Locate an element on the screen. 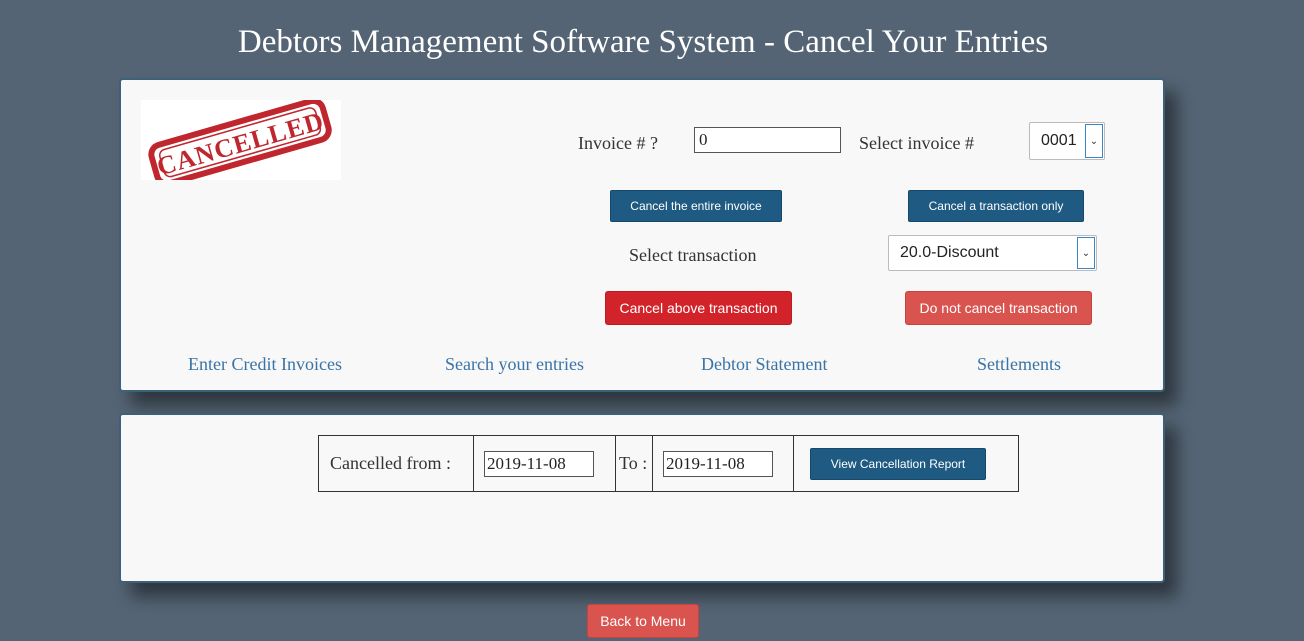 The width and height of the screenshot is (1304, 641). select-transaction-dropdown: 20.0-Discount ⌄ is located at coordinates (992, 253).